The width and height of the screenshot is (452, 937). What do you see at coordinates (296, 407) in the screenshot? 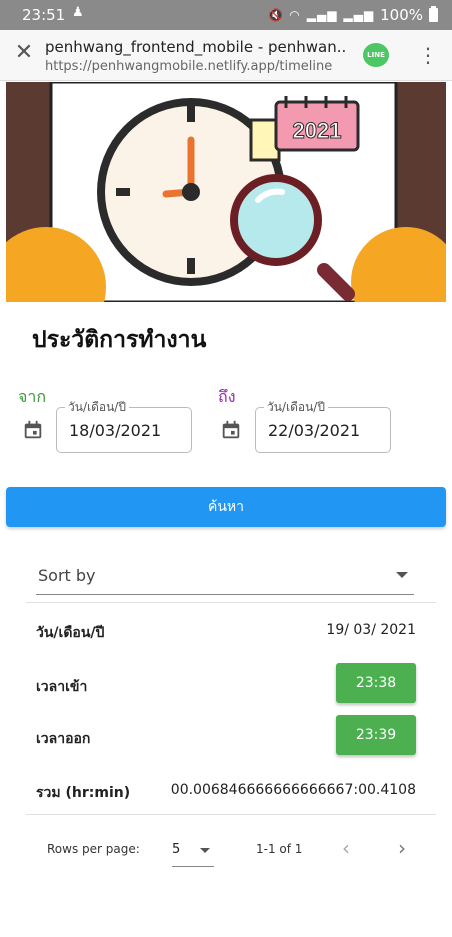
I see `to-date-field-label: วัน/เดือน/ปี` at bounding box center [296, 407].